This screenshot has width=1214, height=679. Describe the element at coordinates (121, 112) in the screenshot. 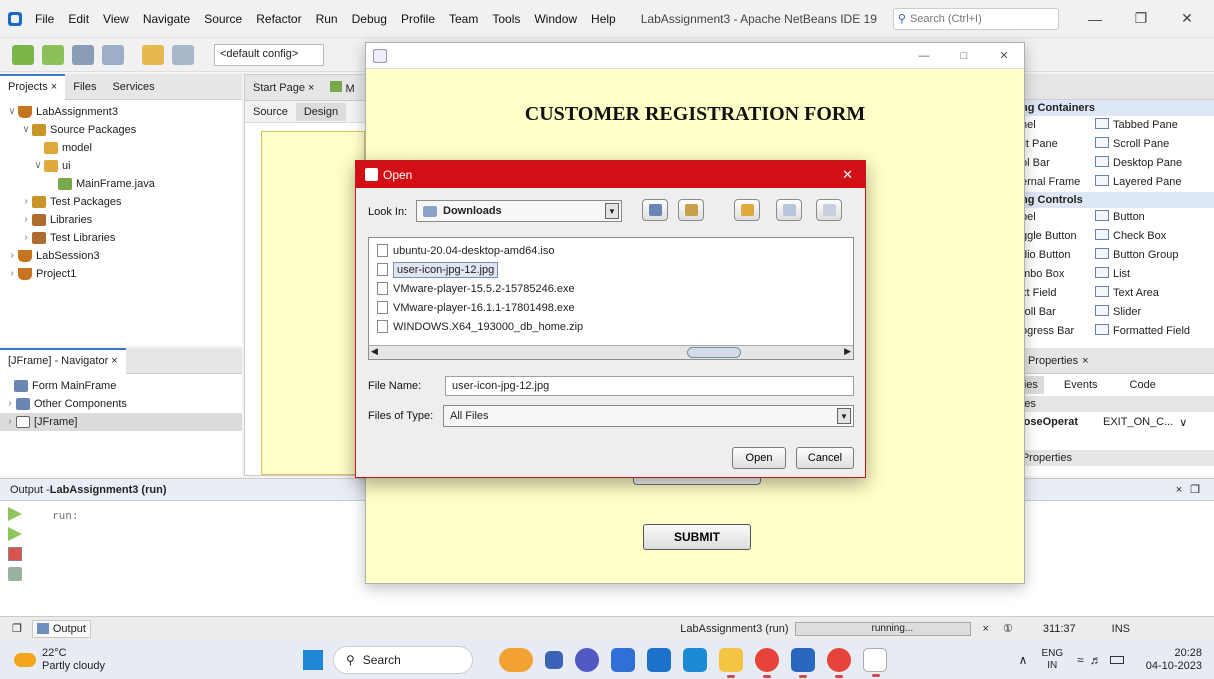

I see `tree-item-labassignment3: ∨ LabAssignment3` at that location.